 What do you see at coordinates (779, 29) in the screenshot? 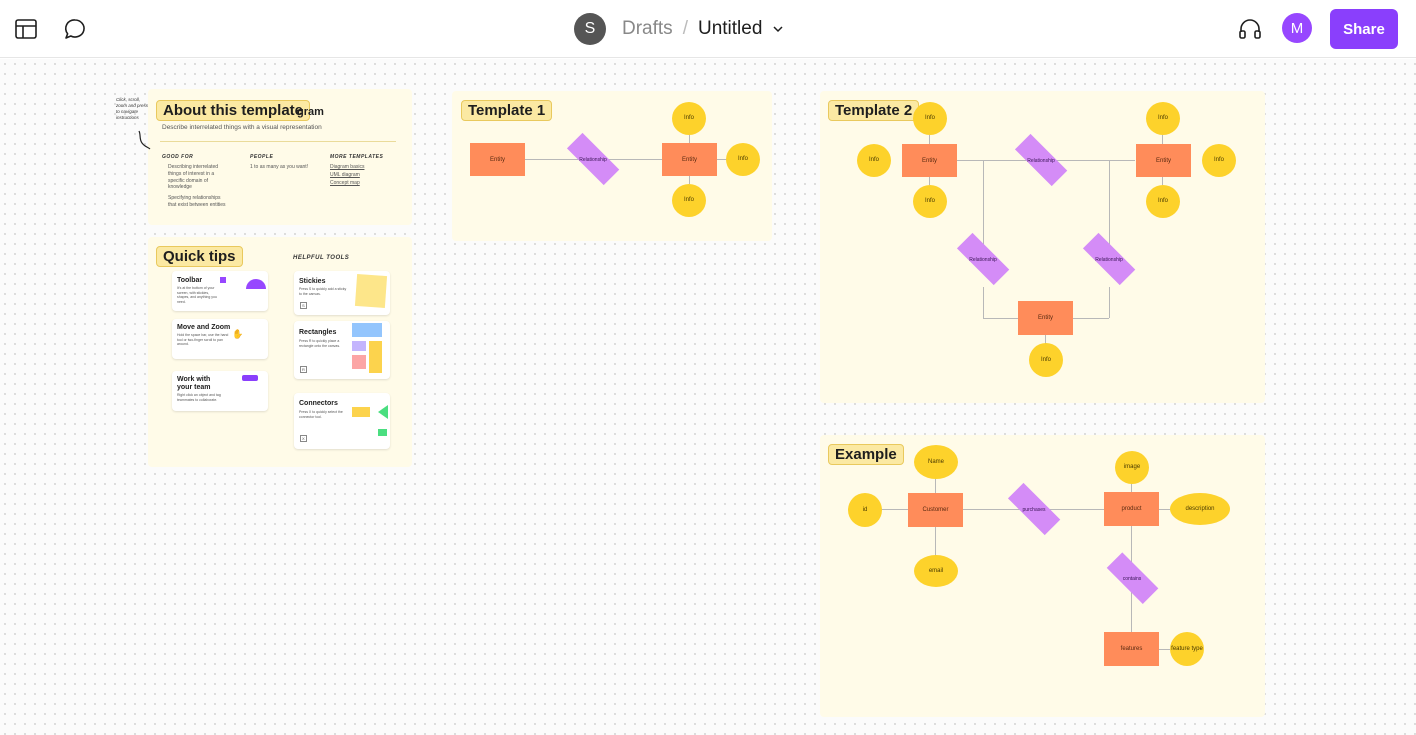
I see `chevron-down-icon` at bounding box center [779, 29].